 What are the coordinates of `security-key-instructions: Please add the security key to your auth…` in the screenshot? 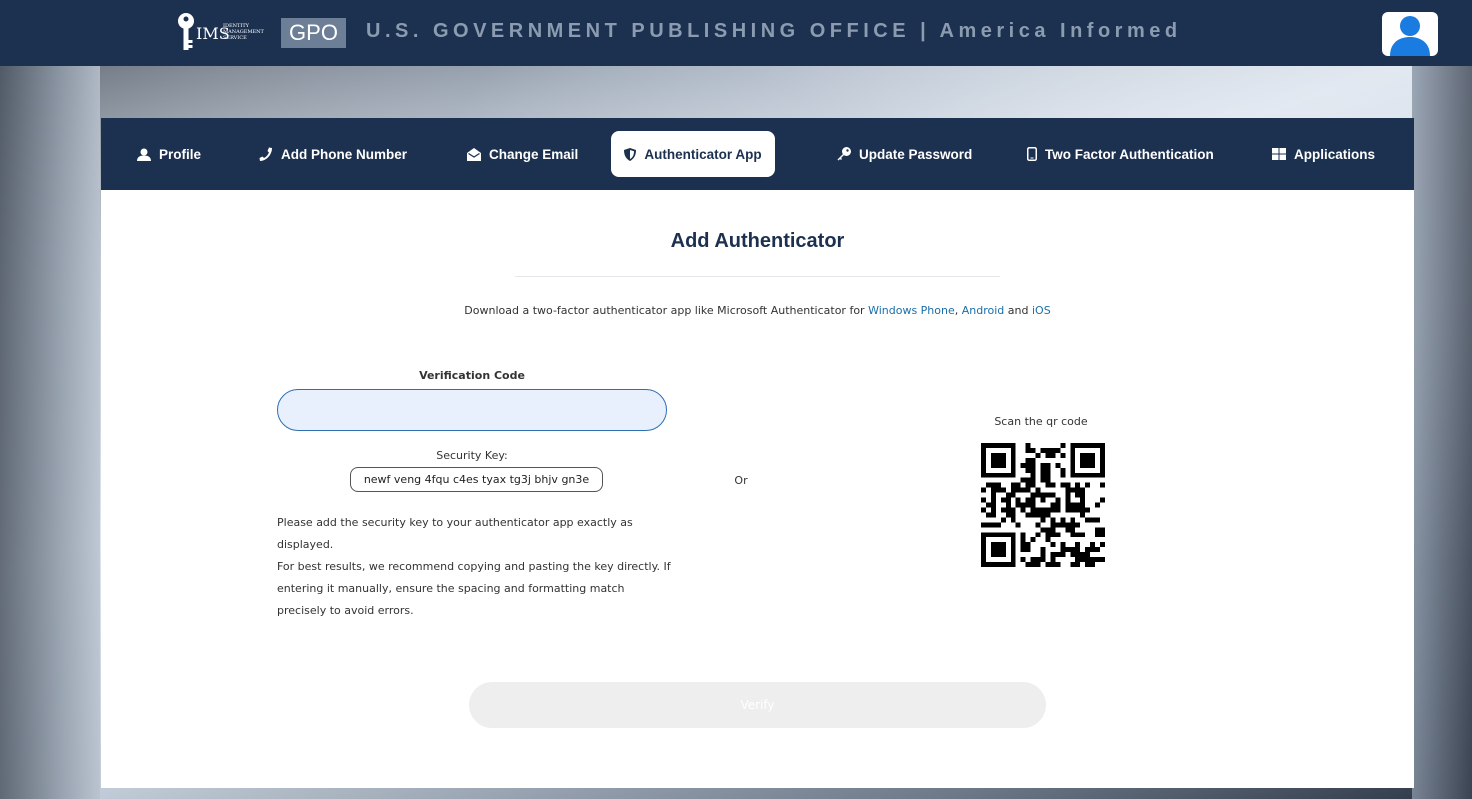 It's located at (477, 567).